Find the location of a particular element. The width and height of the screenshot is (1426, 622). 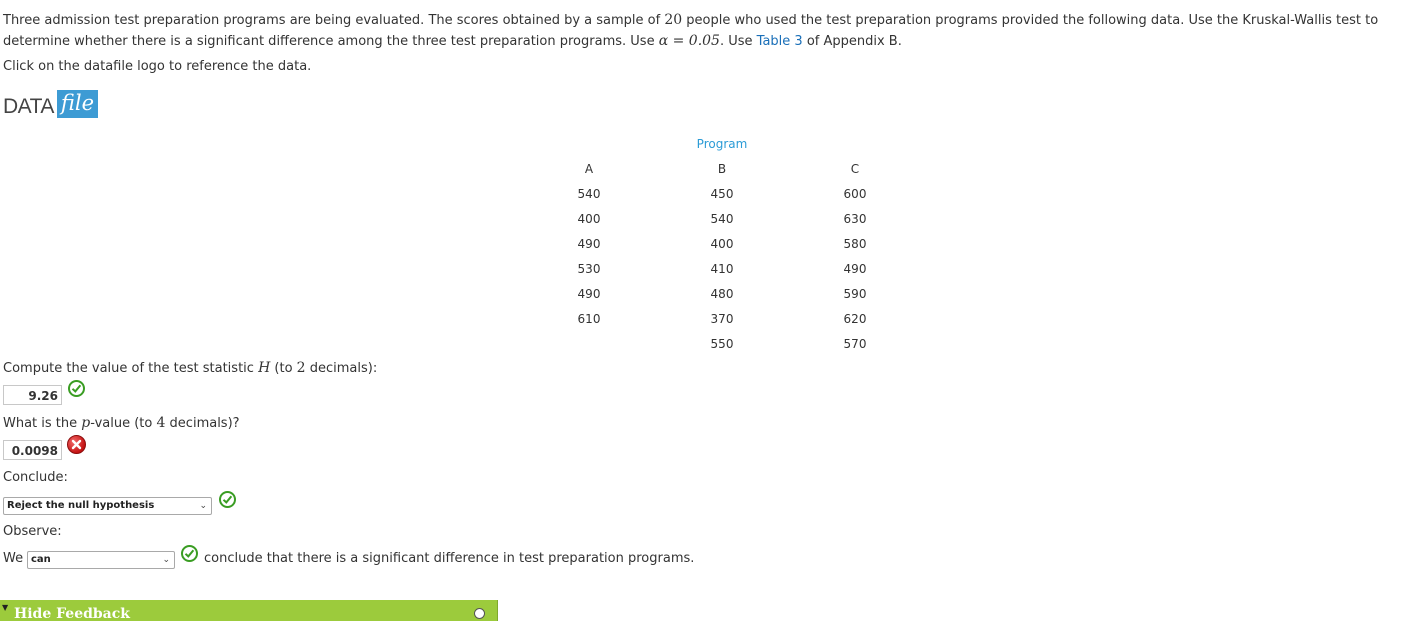

intro-text-3: . Use is located at coordinates (738, 41).